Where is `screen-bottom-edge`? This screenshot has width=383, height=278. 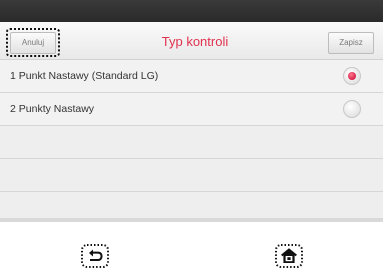 screen-bottom-edge is located at coordinates (191, 220).